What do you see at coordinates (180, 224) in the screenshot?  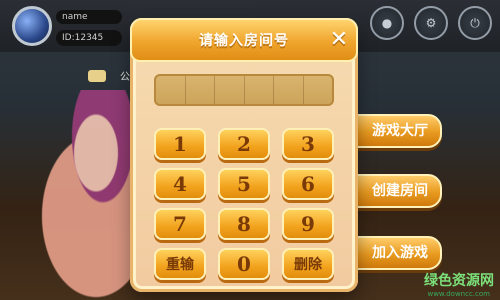 I see `key-7: 7` at bounding box center [180, 224].